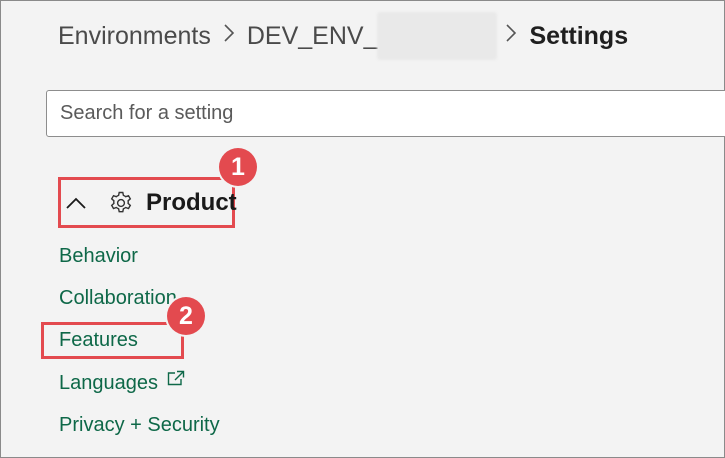 Image resolution: width=725 pixels, height=458 pixels. Describe the element at coordinates (176, 381) in the screenshot. I see `external-link-icon` at that location.